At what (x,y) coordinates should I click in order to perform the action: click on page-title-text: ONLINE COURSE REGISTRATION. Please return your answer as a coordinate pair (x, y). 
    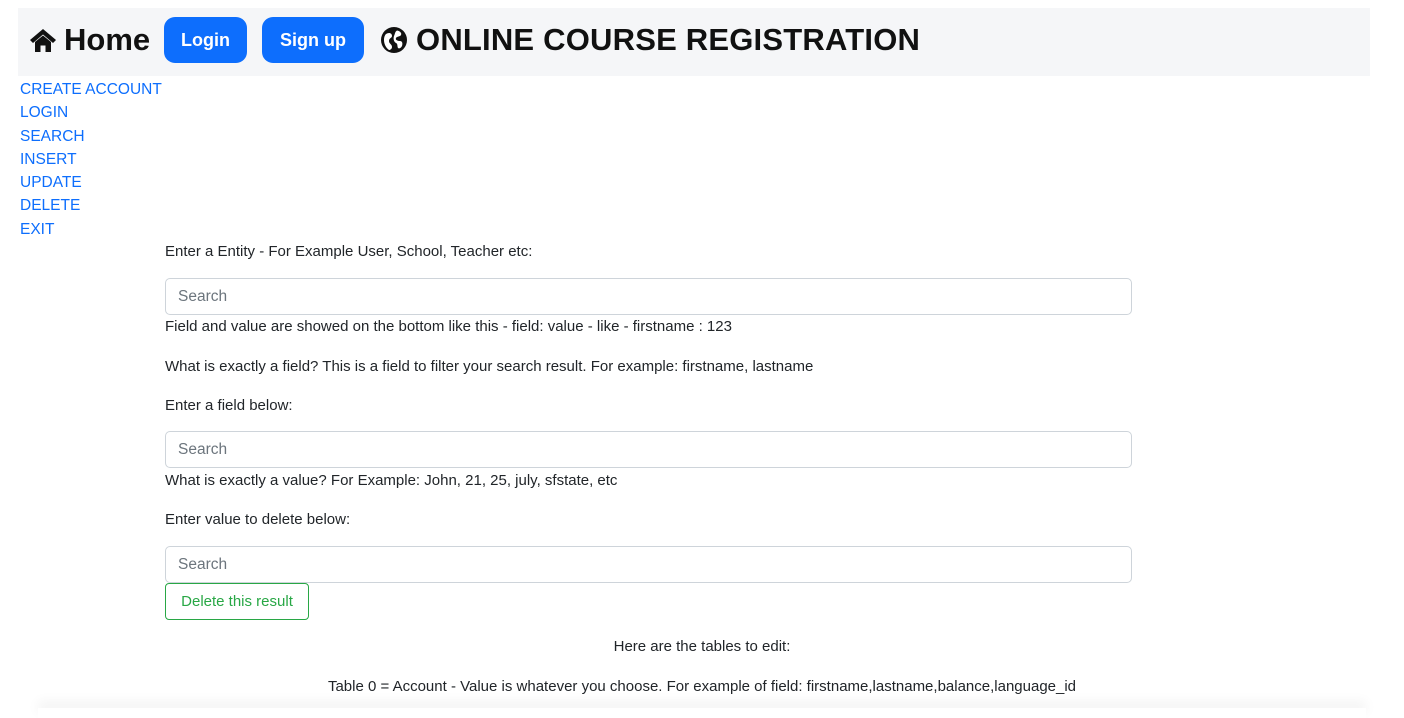
    Looking at the image, I should click on (668, 39).